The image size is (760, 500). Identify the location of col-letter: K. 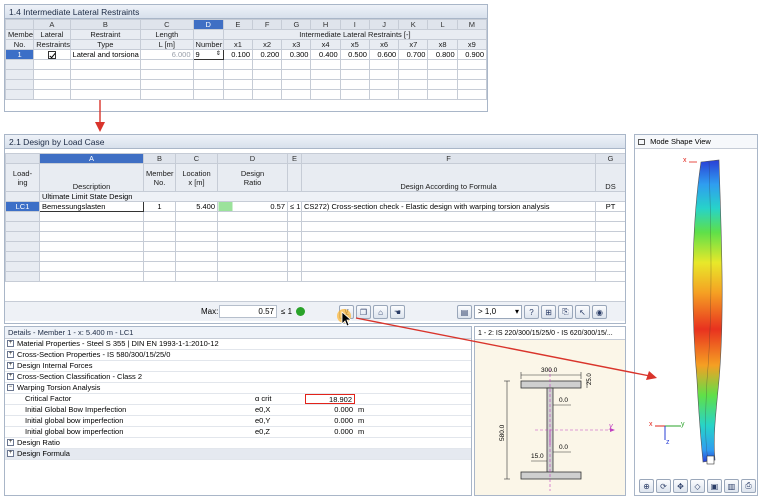
(413, 24).